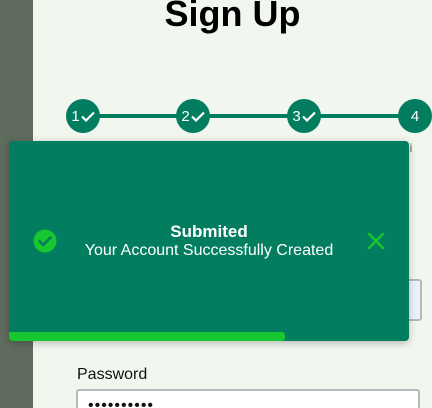 This screenshot has width=432, height=408. Describe the element at coordinates (185, 116) in the screenshot. I see `step-2-number: 2` at that location.